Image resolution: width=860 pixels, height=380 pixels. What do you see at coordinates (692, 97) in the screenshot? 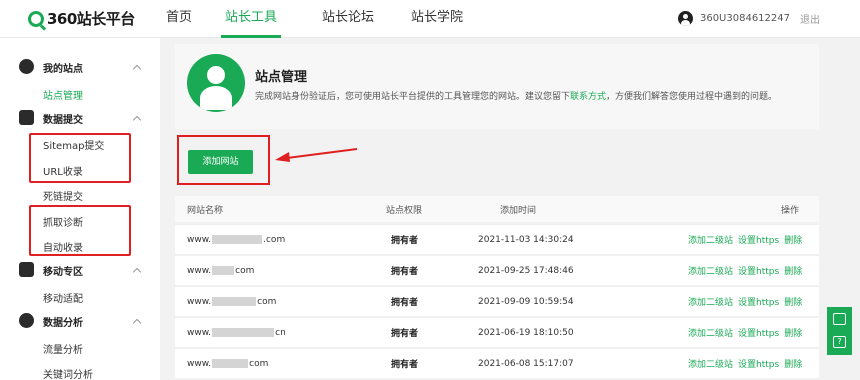
I see `desc-text: ，方便我们解答您使用过程中遇到的问题。` at bounding box center [692, 97].